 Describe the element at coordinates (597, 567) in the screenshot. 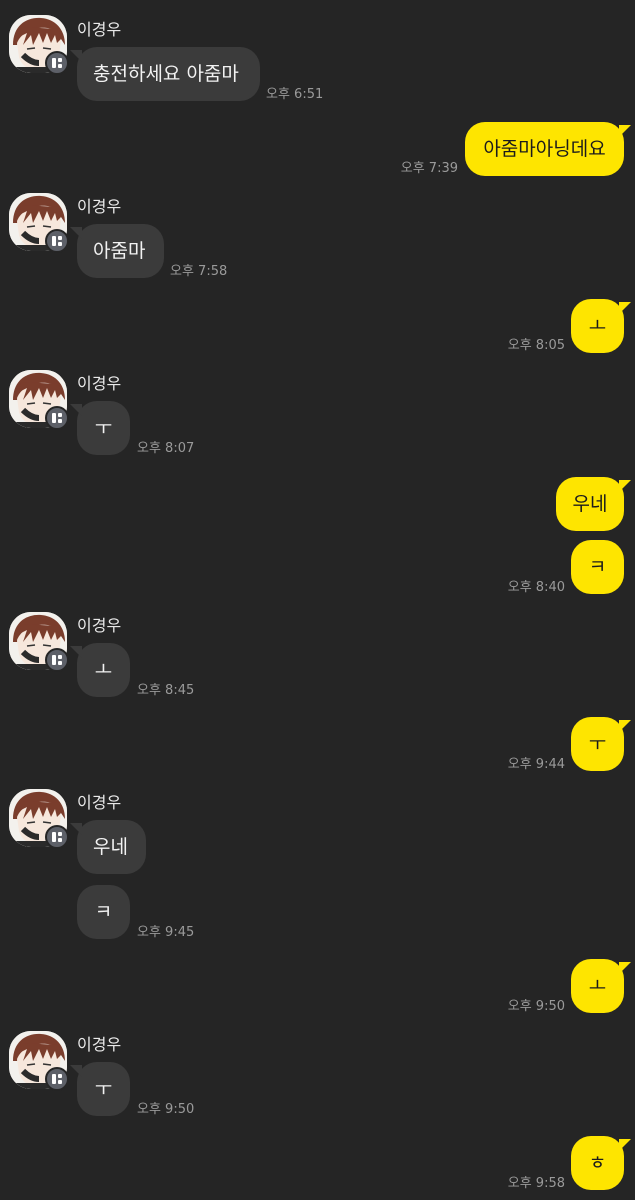

I see `message-bubble-outgoing: ㅋ` at that location.